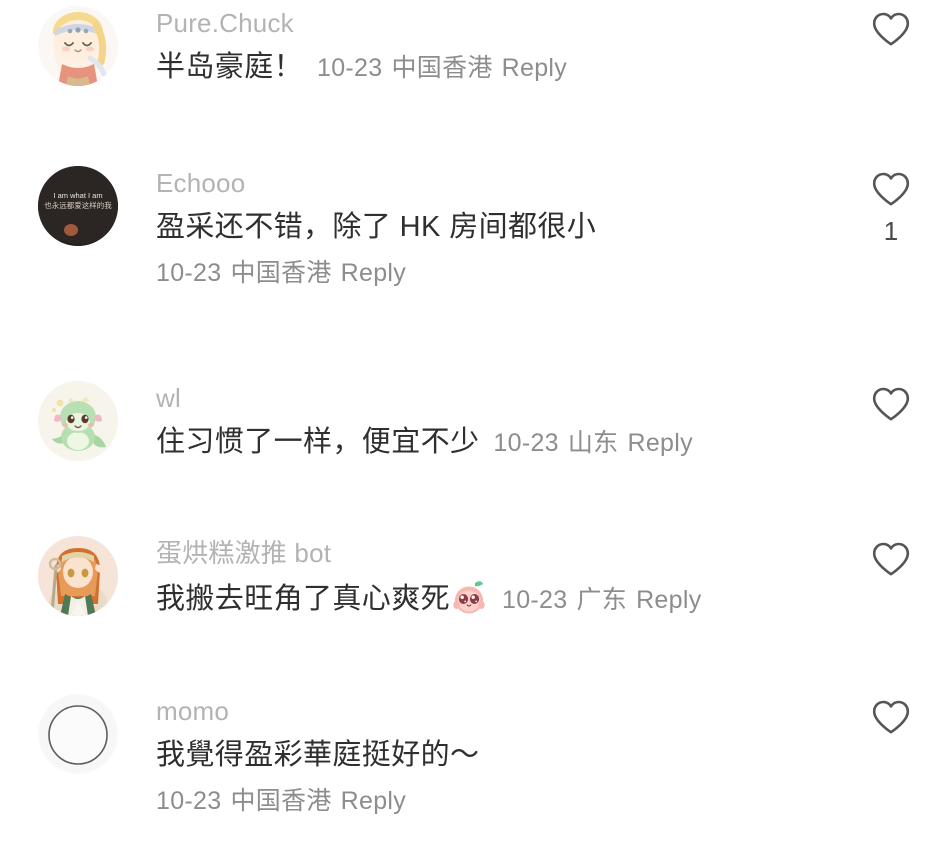 Image resolution: width=942 pixels, height=863 pixels. I want to click on comment-body: momo 我覺得盈彩華庭挺好的〜 10-23 中国香港 Reply, so click(486, 755).